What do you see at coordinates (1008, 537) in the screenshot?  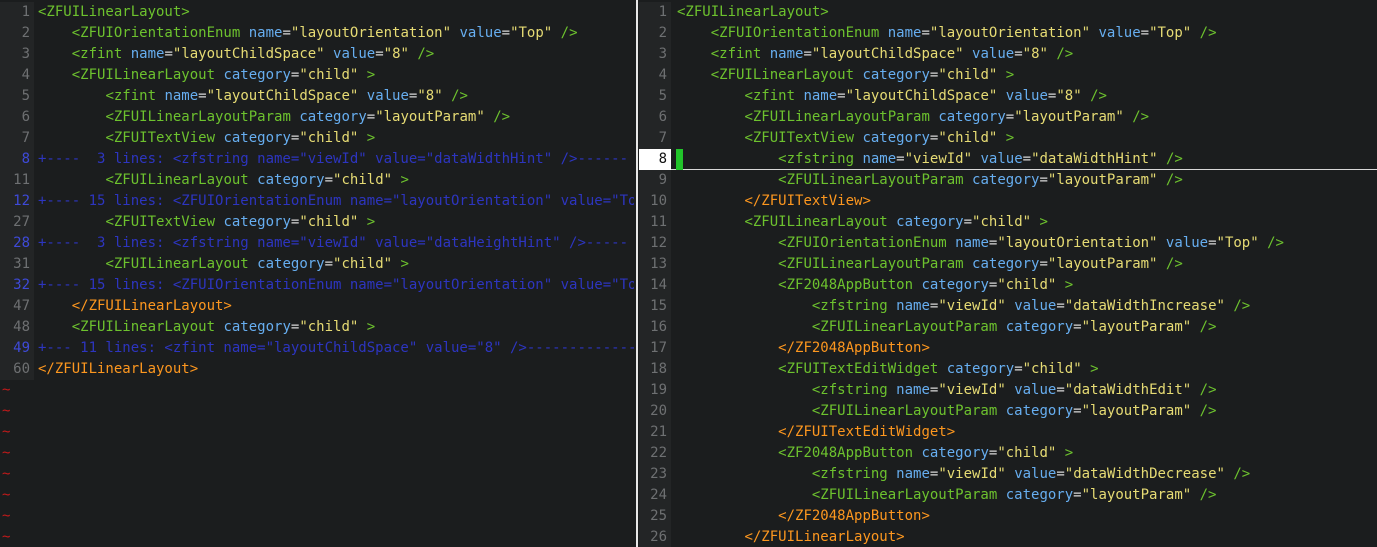 I see `code-line: 26 </ZFUILinearLayout>` at bounding box center [1008, 537].